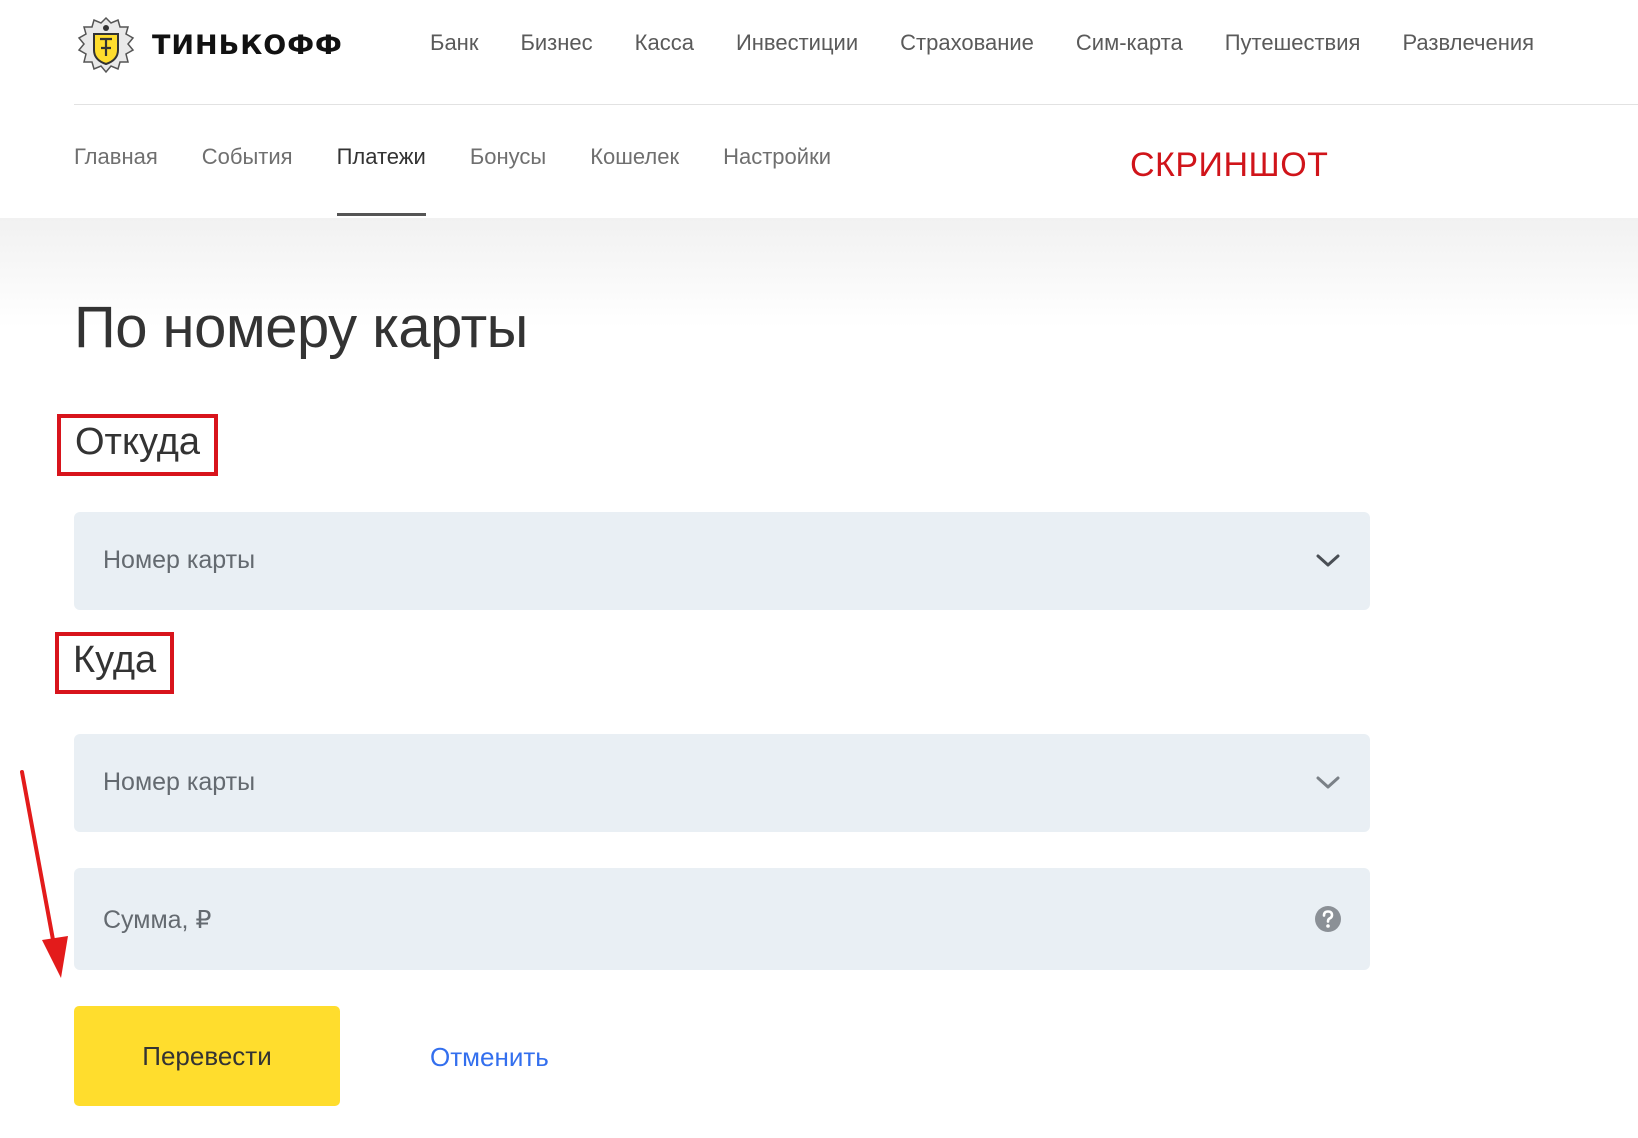 The height and width of the screenshot is (1138, 1638). What do you see at coordinates (454, 43) in the screenshot?
I see `top-nav-bank: Банк` at bounding box center [454, 43].